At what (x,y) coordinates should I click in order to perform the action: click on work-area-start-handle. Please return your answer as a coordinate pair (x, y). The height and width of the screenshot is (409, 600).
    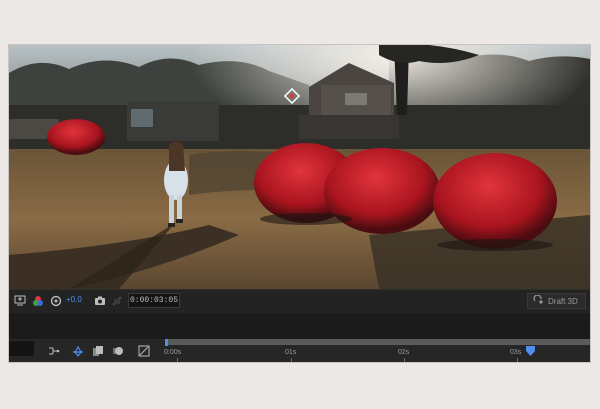
    Looking at the image, I should click on (166, 342).